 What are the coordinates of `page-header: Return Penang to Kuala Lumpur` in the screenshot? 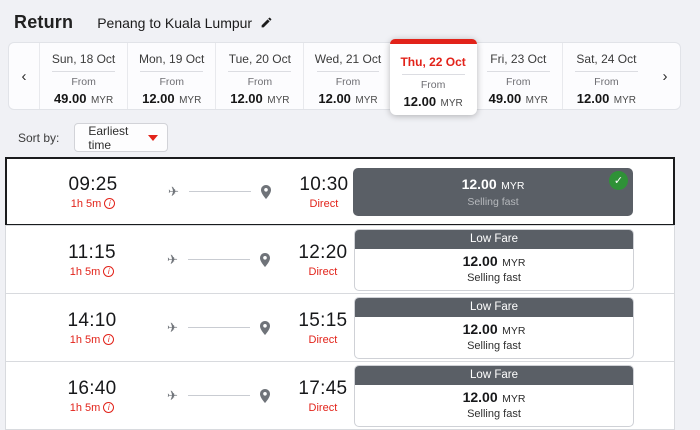 It's located at (143, 22).